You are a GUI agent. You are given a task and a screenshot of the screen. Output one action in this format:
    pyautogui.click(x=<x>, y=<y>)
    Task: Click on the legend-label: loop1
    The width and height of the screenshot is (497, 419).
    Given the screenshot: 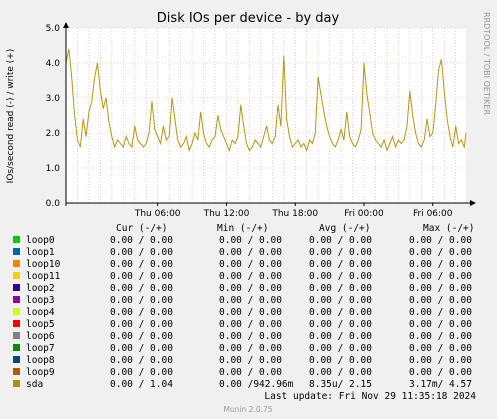 What is the action you would take?
    pyautogui.click(x=40, y=252)
    